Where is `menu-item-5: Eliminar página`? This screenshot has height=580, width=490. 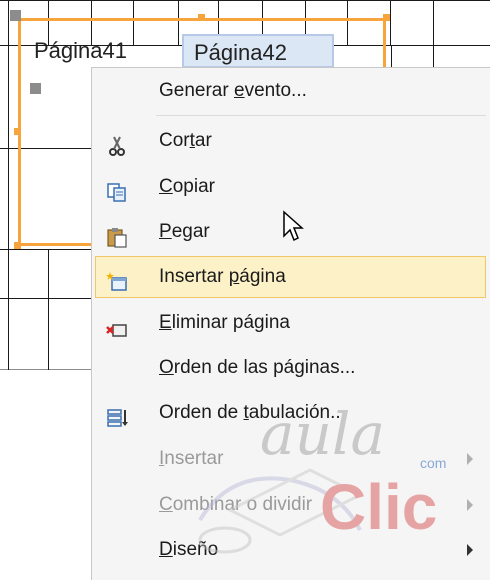
menu-item-5: Eliminar página is located at coordinates (289, 323).